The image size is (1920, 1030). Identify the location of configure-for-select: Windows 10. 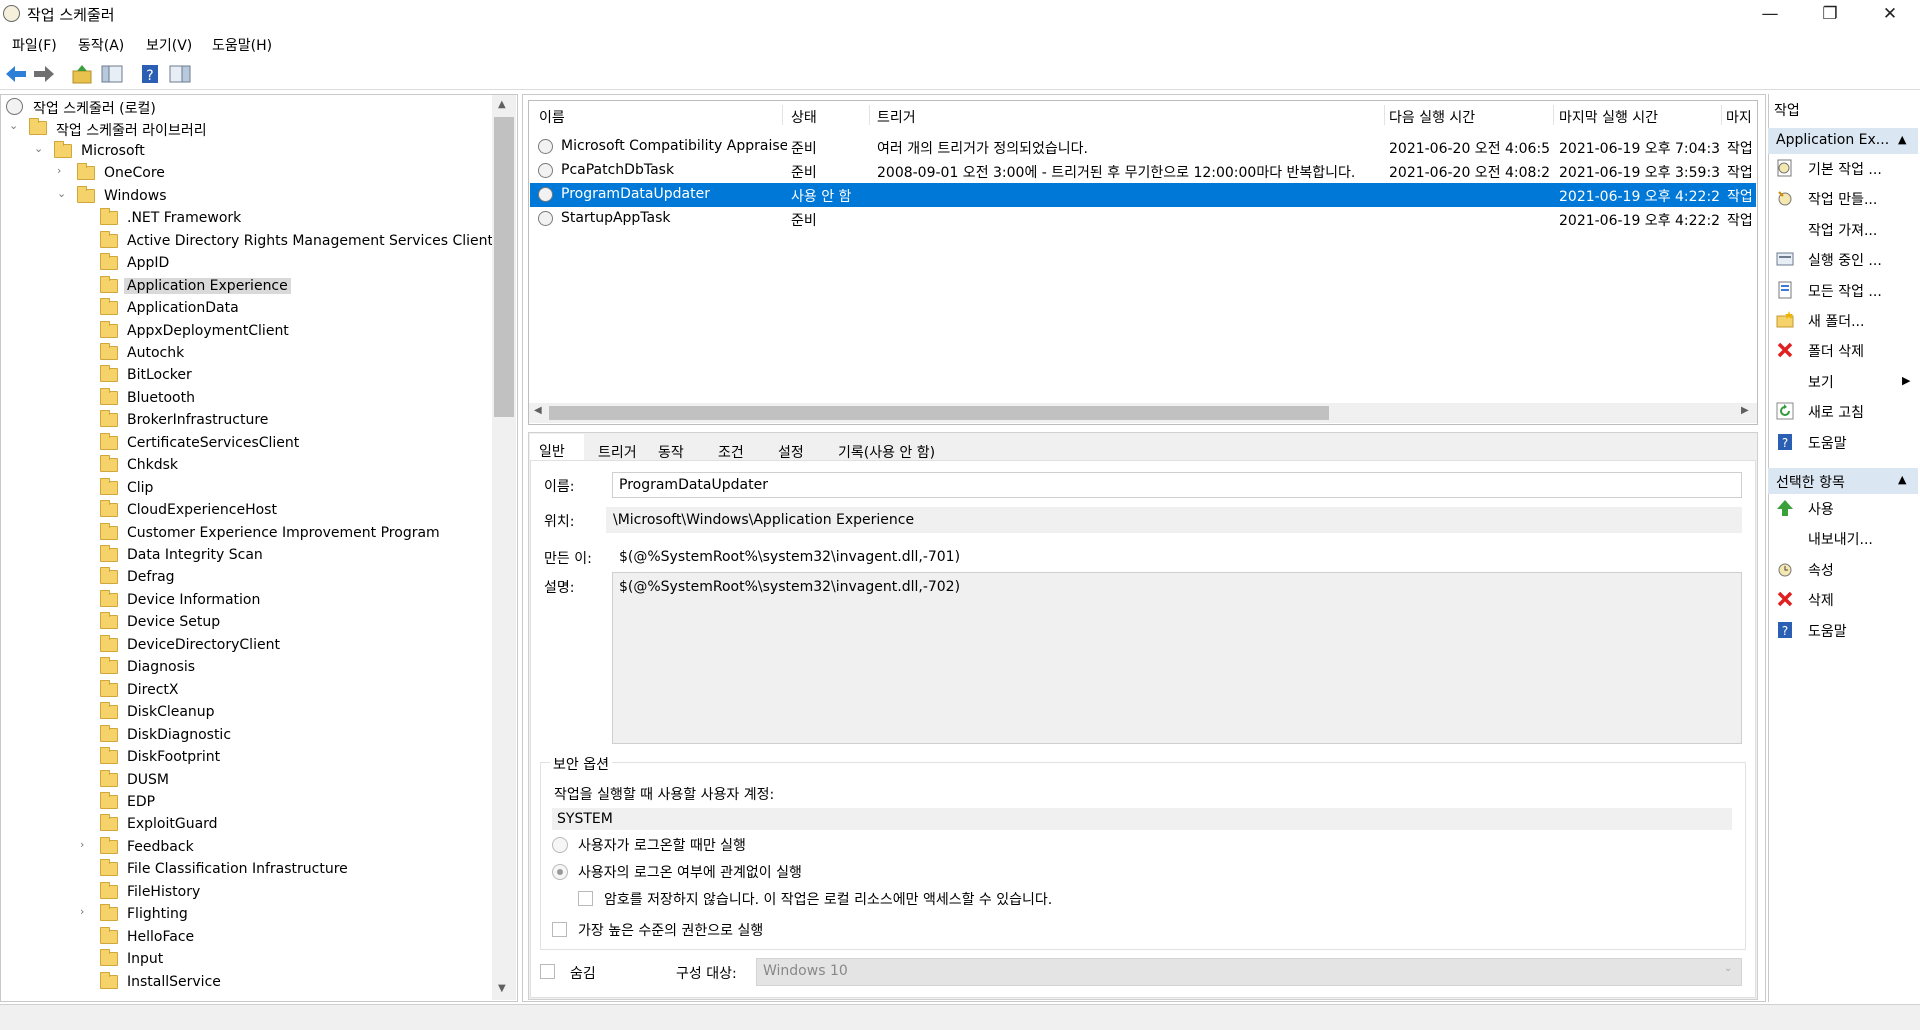
(1249, 972).